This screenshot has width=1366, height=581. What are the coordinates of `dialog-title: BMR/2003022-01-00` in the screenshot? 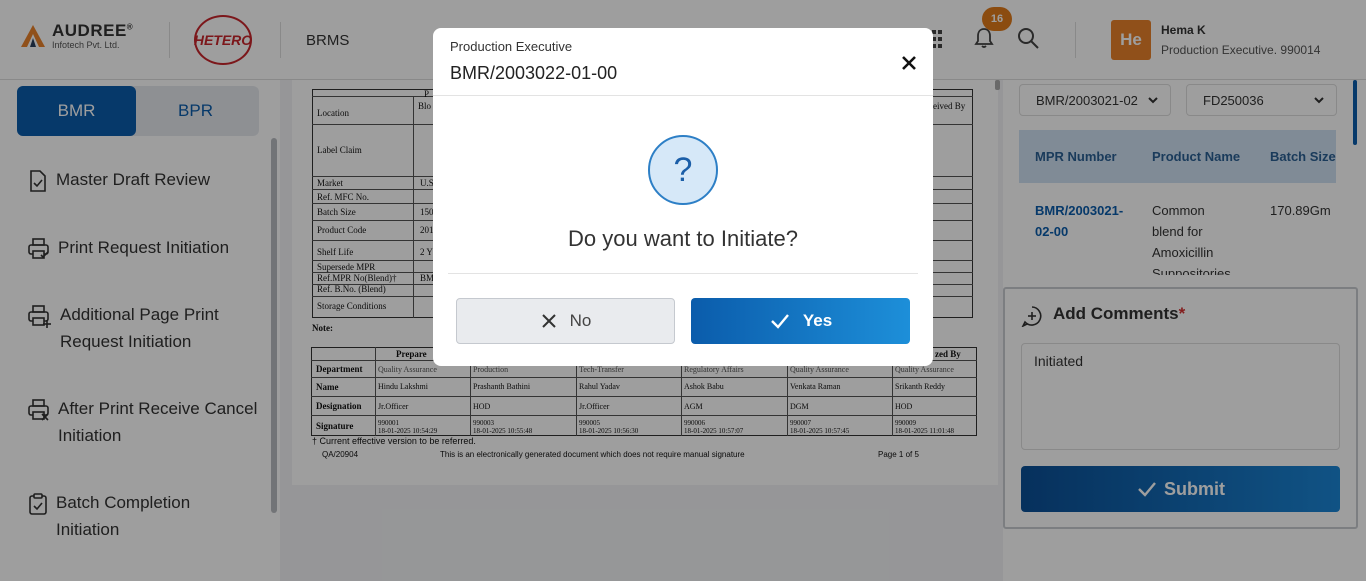 It's located at (534, 73).